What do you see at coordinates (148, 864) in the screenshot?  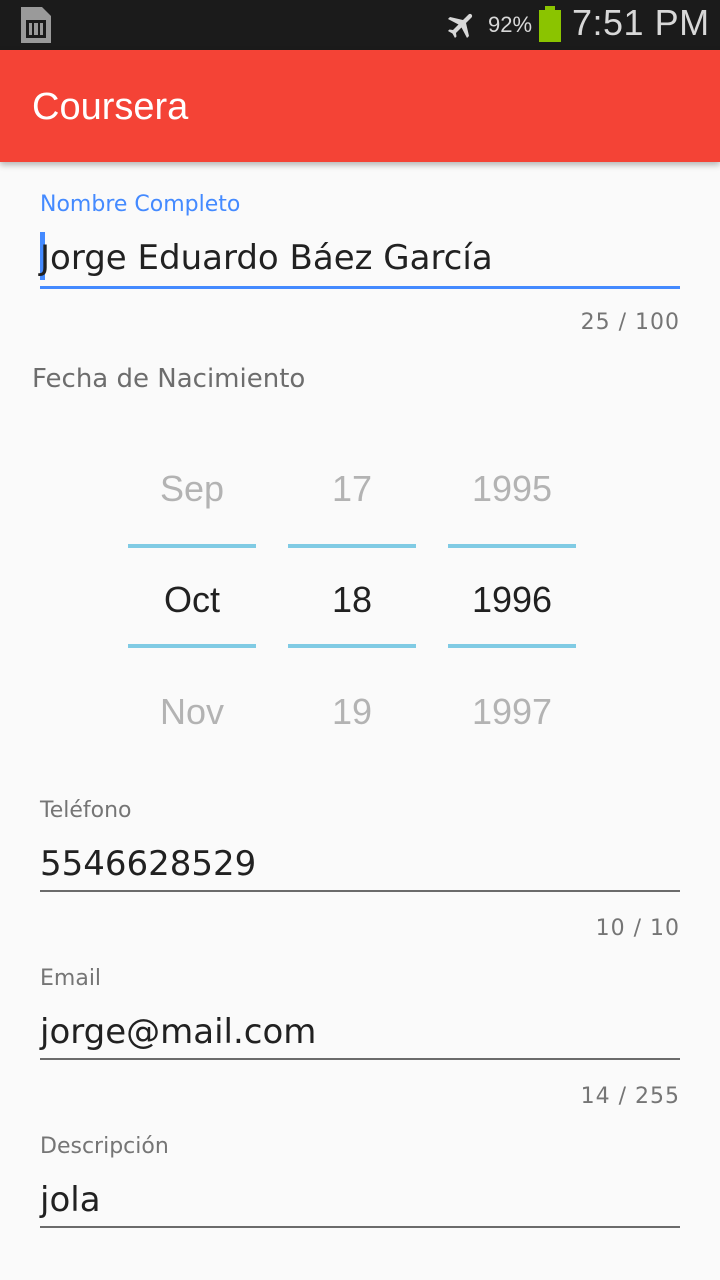 I see `telefono-input: 5546628529` at bounding box center [148, 864].